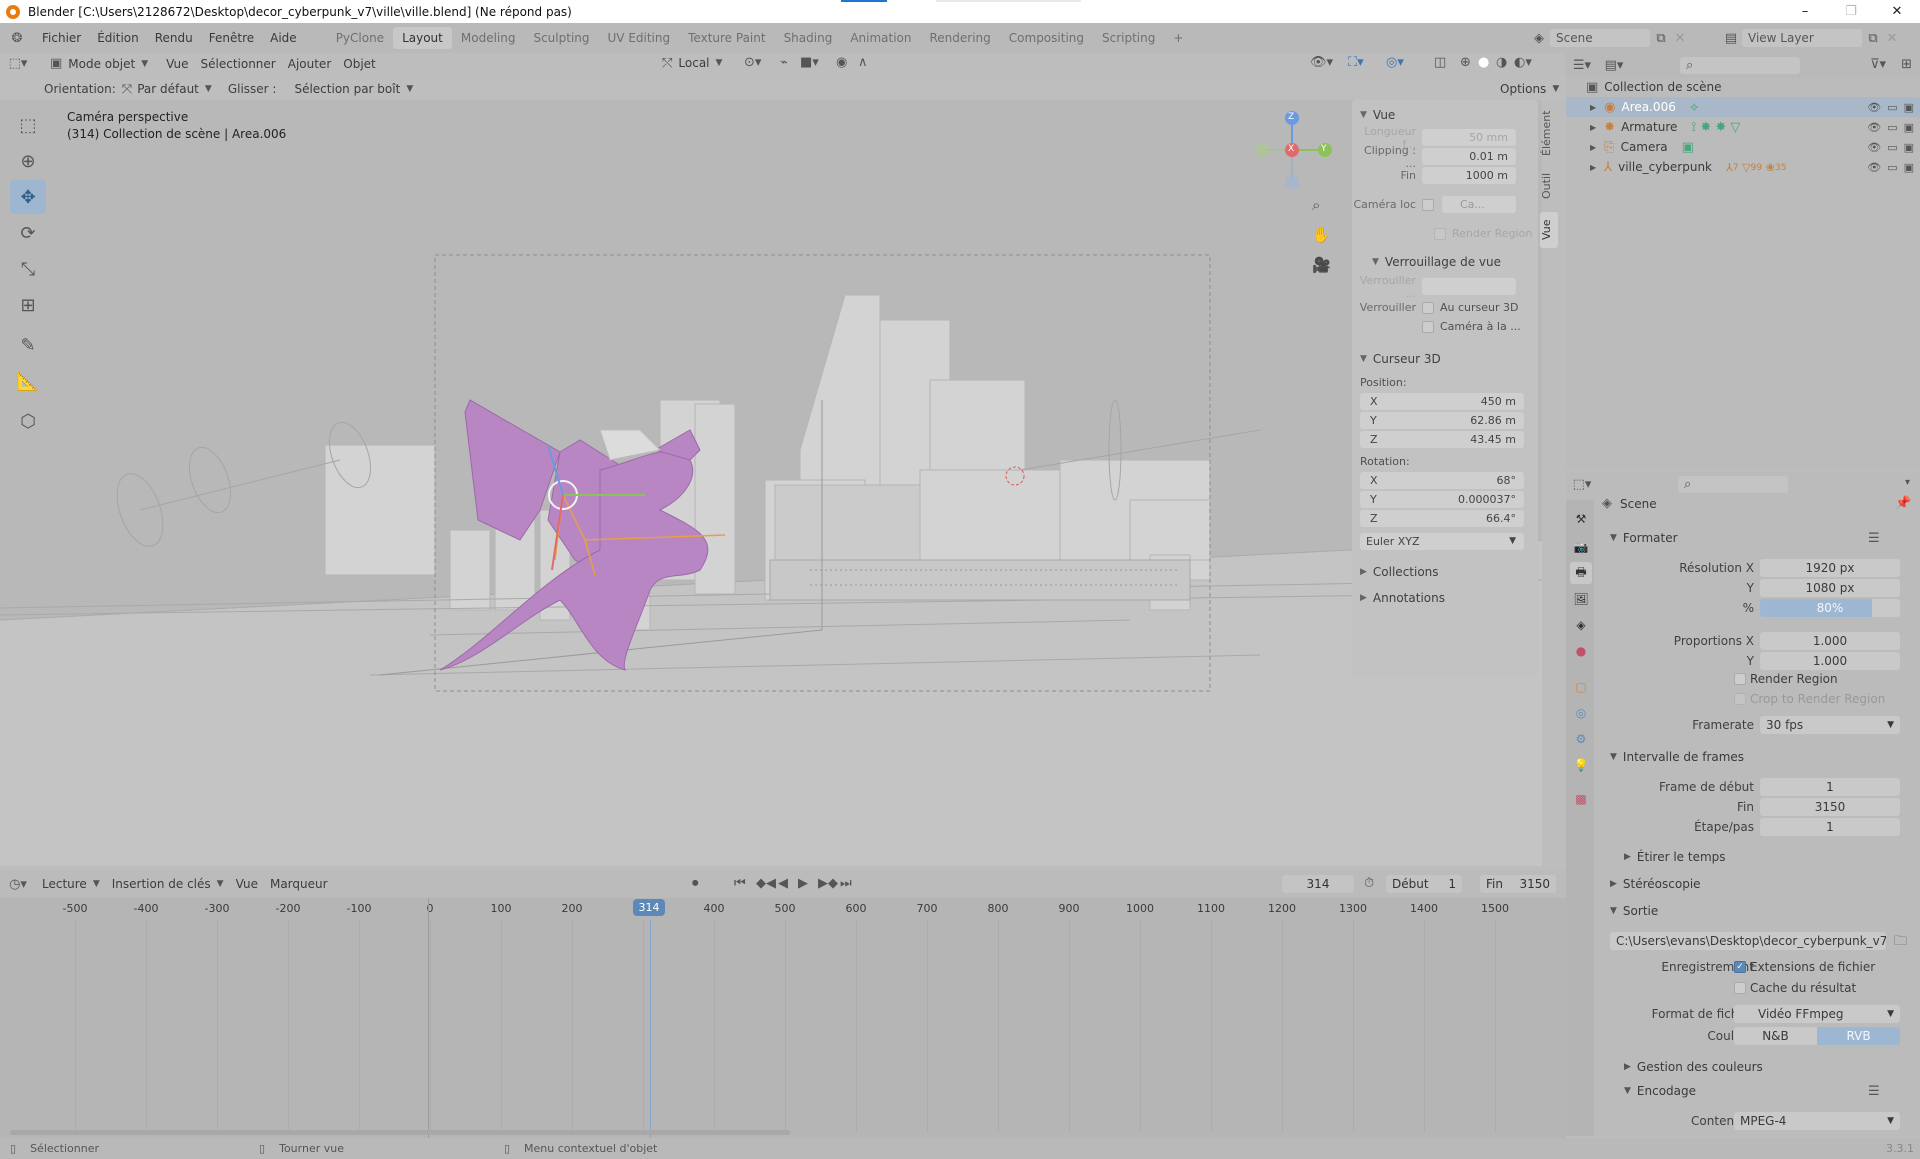  I want to click on annotations-section-header: ▶ Annotations, so click(1445, 598).